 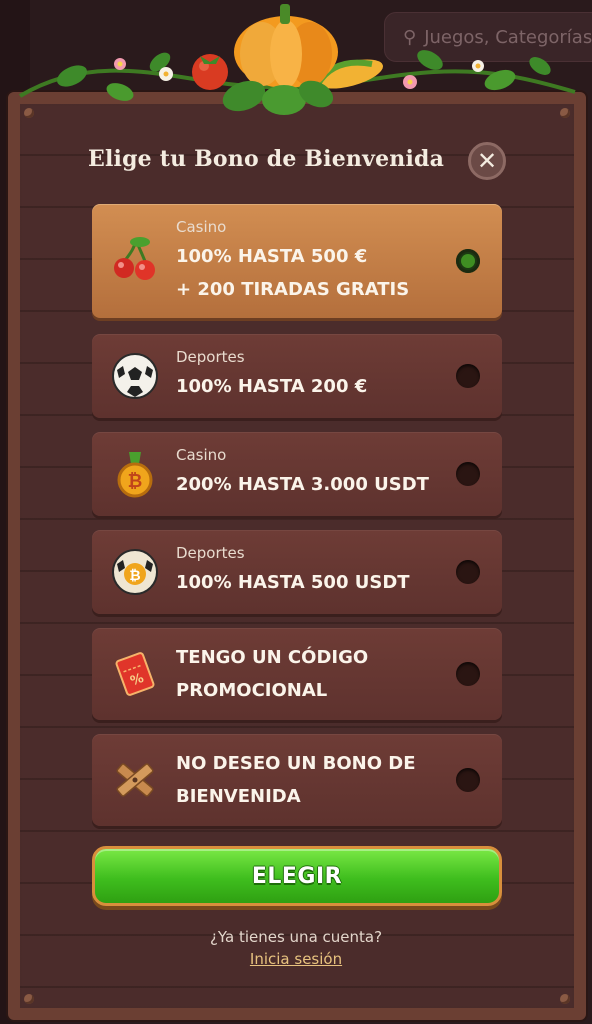 I want to click on background-search-placeholder: Juegos, Categorías, so click(x=508, y=37).